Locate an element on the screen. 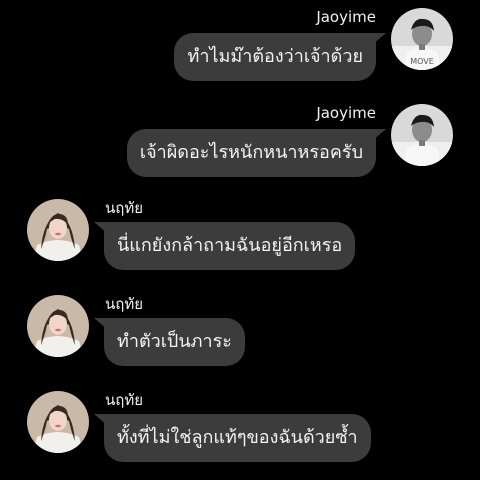 This screenshot has width=480, height=480. message-text: นี่แกยังกล้าถามฉันอยู่อีกเหรอ is located at coordinates (230, 245).